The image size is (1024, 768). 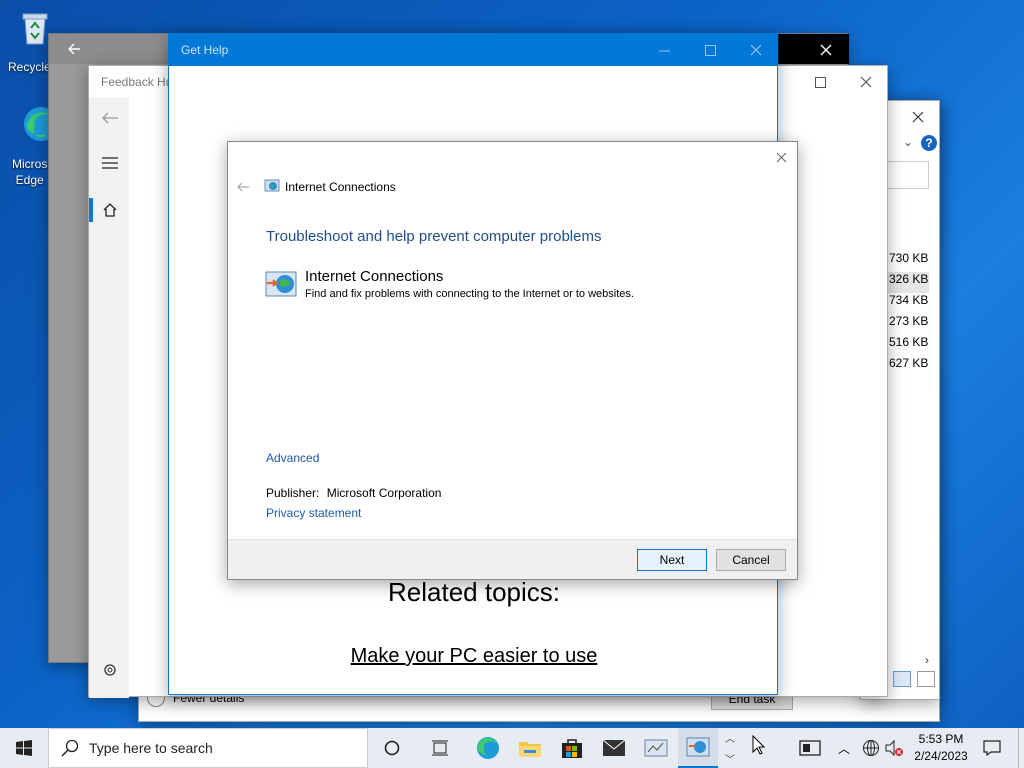 What do you see at coordinates (871, 748) in the screenshot?
I see `network-icon` at bounding box center [871, 748].